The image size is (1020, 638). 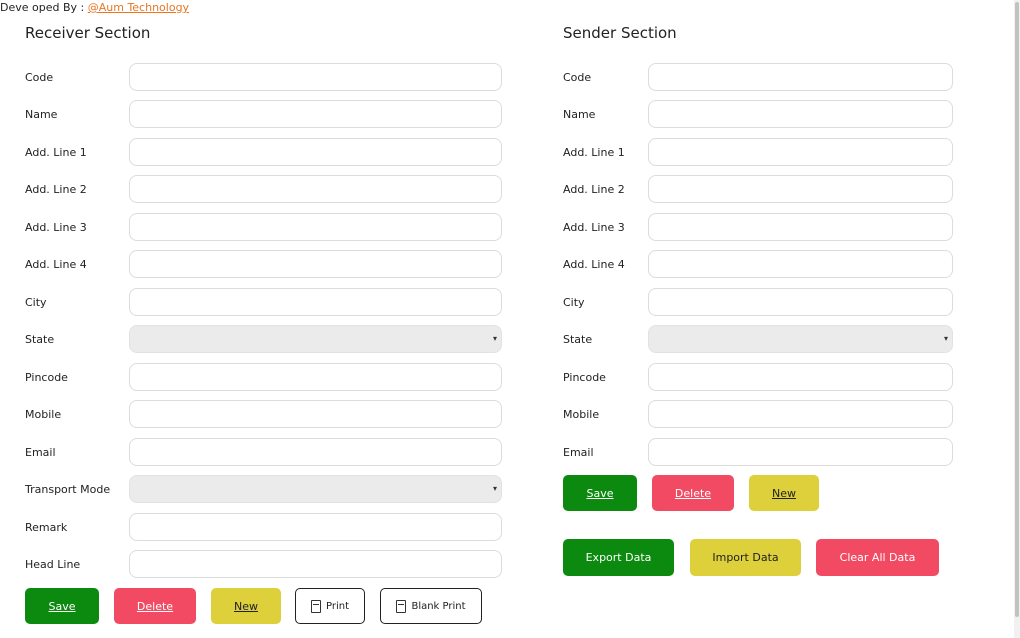 What do you see at coordinates (88, 33) in the screenshot?
I see `receiver-section-title: Receiver Section` at bounding box center [88, 33].